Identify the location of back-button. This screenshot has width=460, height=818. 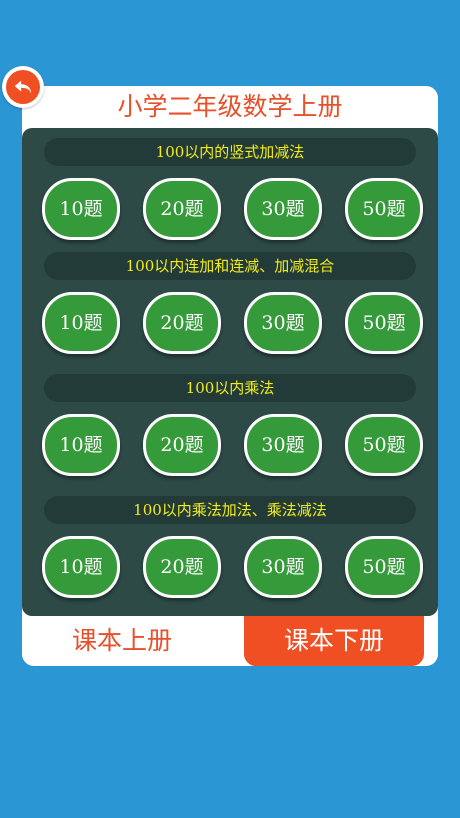
(23, 87).